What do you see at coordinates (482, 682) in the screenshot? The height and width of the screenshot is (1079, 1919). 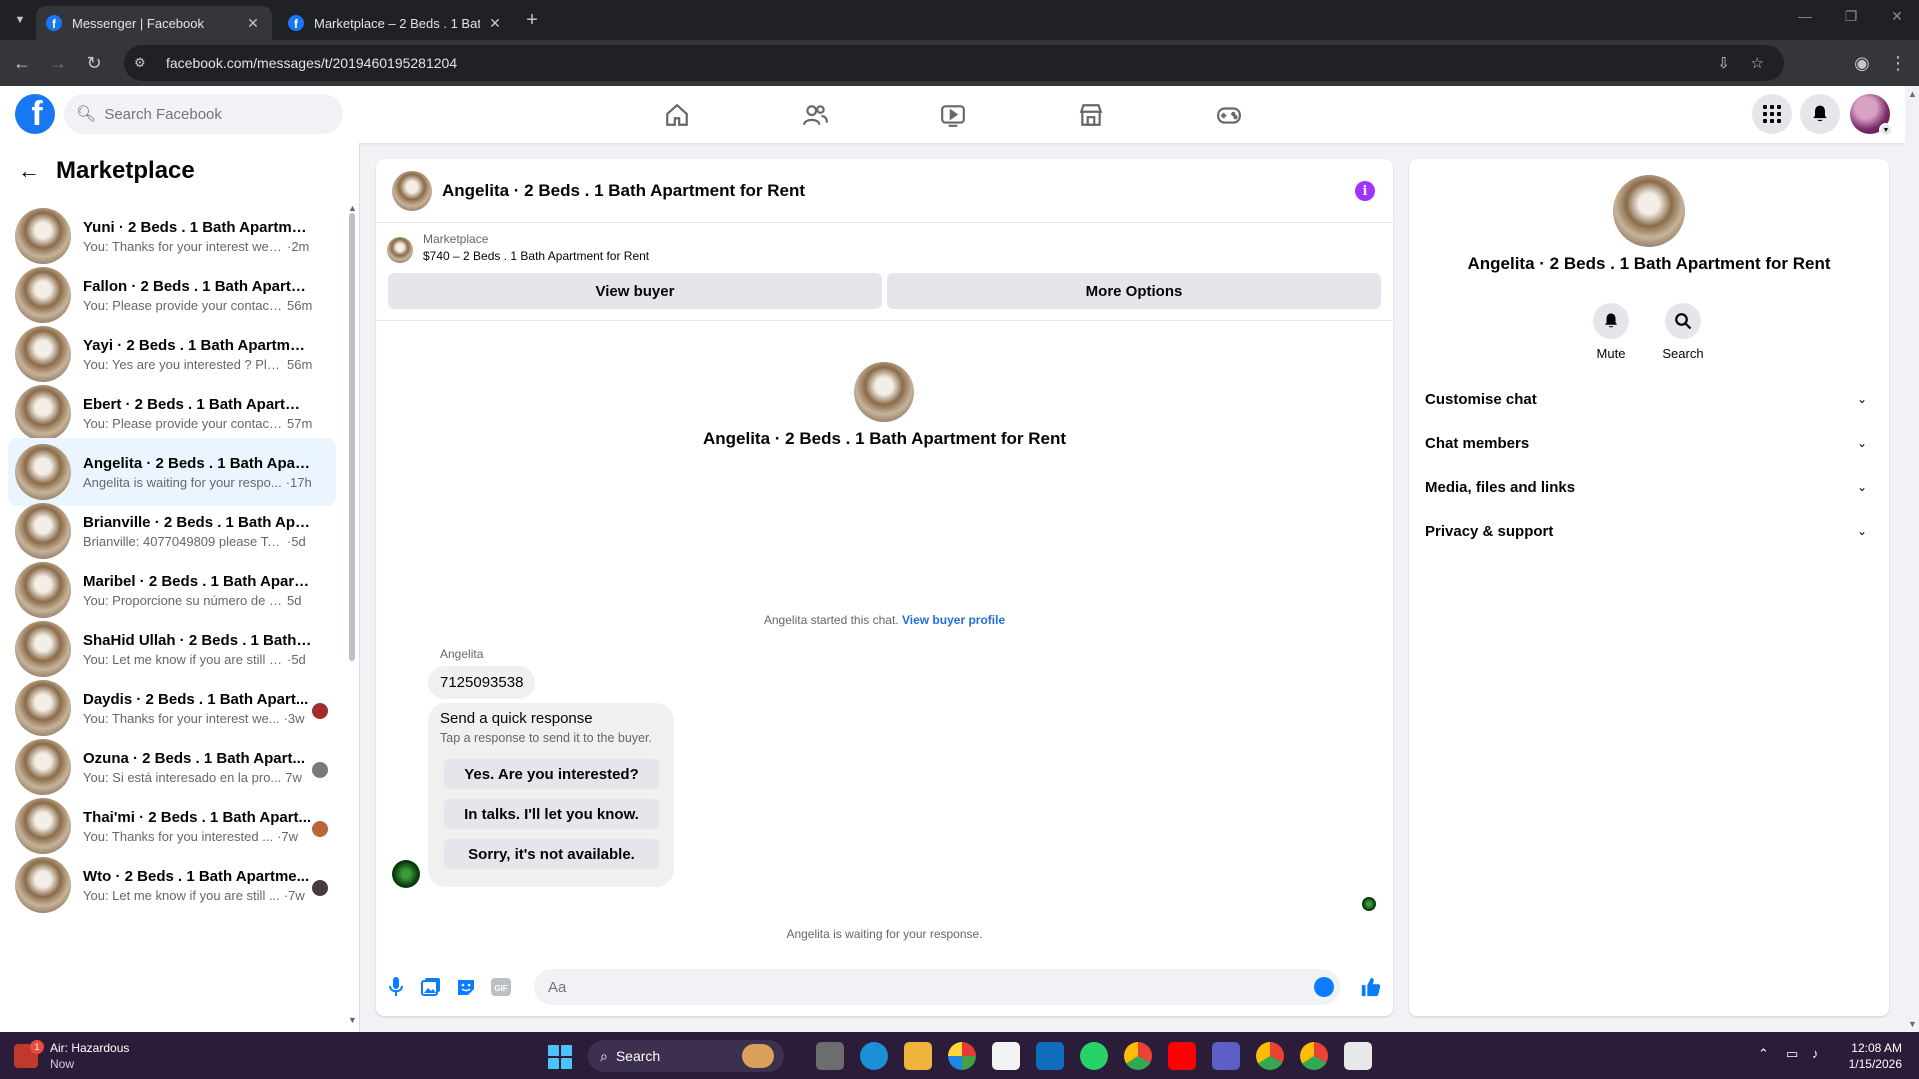 I see `message-bubble: 7125093538` at bounding box center [482, 682].